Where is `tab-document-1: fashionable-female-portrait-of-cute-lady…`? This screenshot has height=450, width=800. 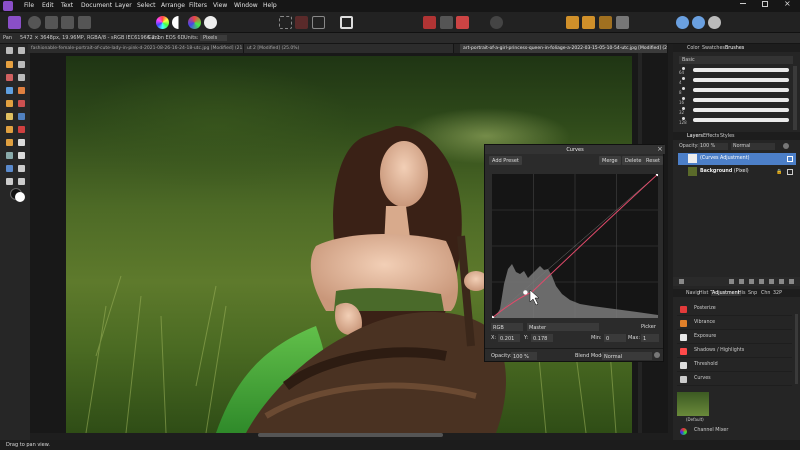 tab-document-1: fashionable-female-portrait-of-cute-lady… is located at coordinates (136, 48).